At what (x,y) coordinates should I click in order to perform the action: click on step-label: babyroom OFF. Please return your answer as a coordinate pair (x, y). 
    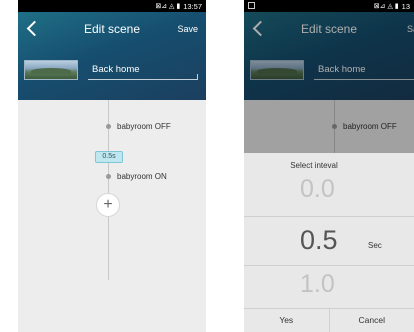
    Looking at the image, I should click on (144, 126).